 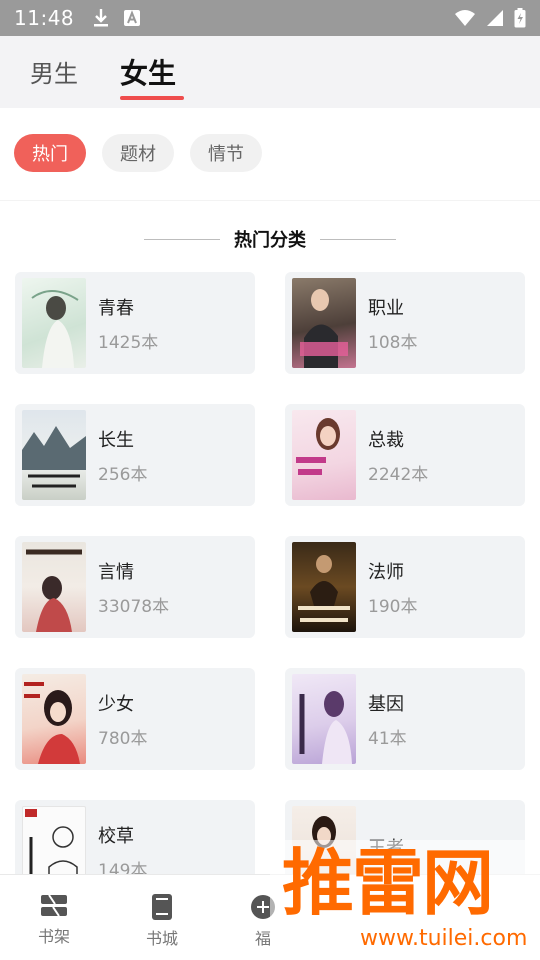 I want to click on nav-bookstore: 书城, so click(x=162, y=921).